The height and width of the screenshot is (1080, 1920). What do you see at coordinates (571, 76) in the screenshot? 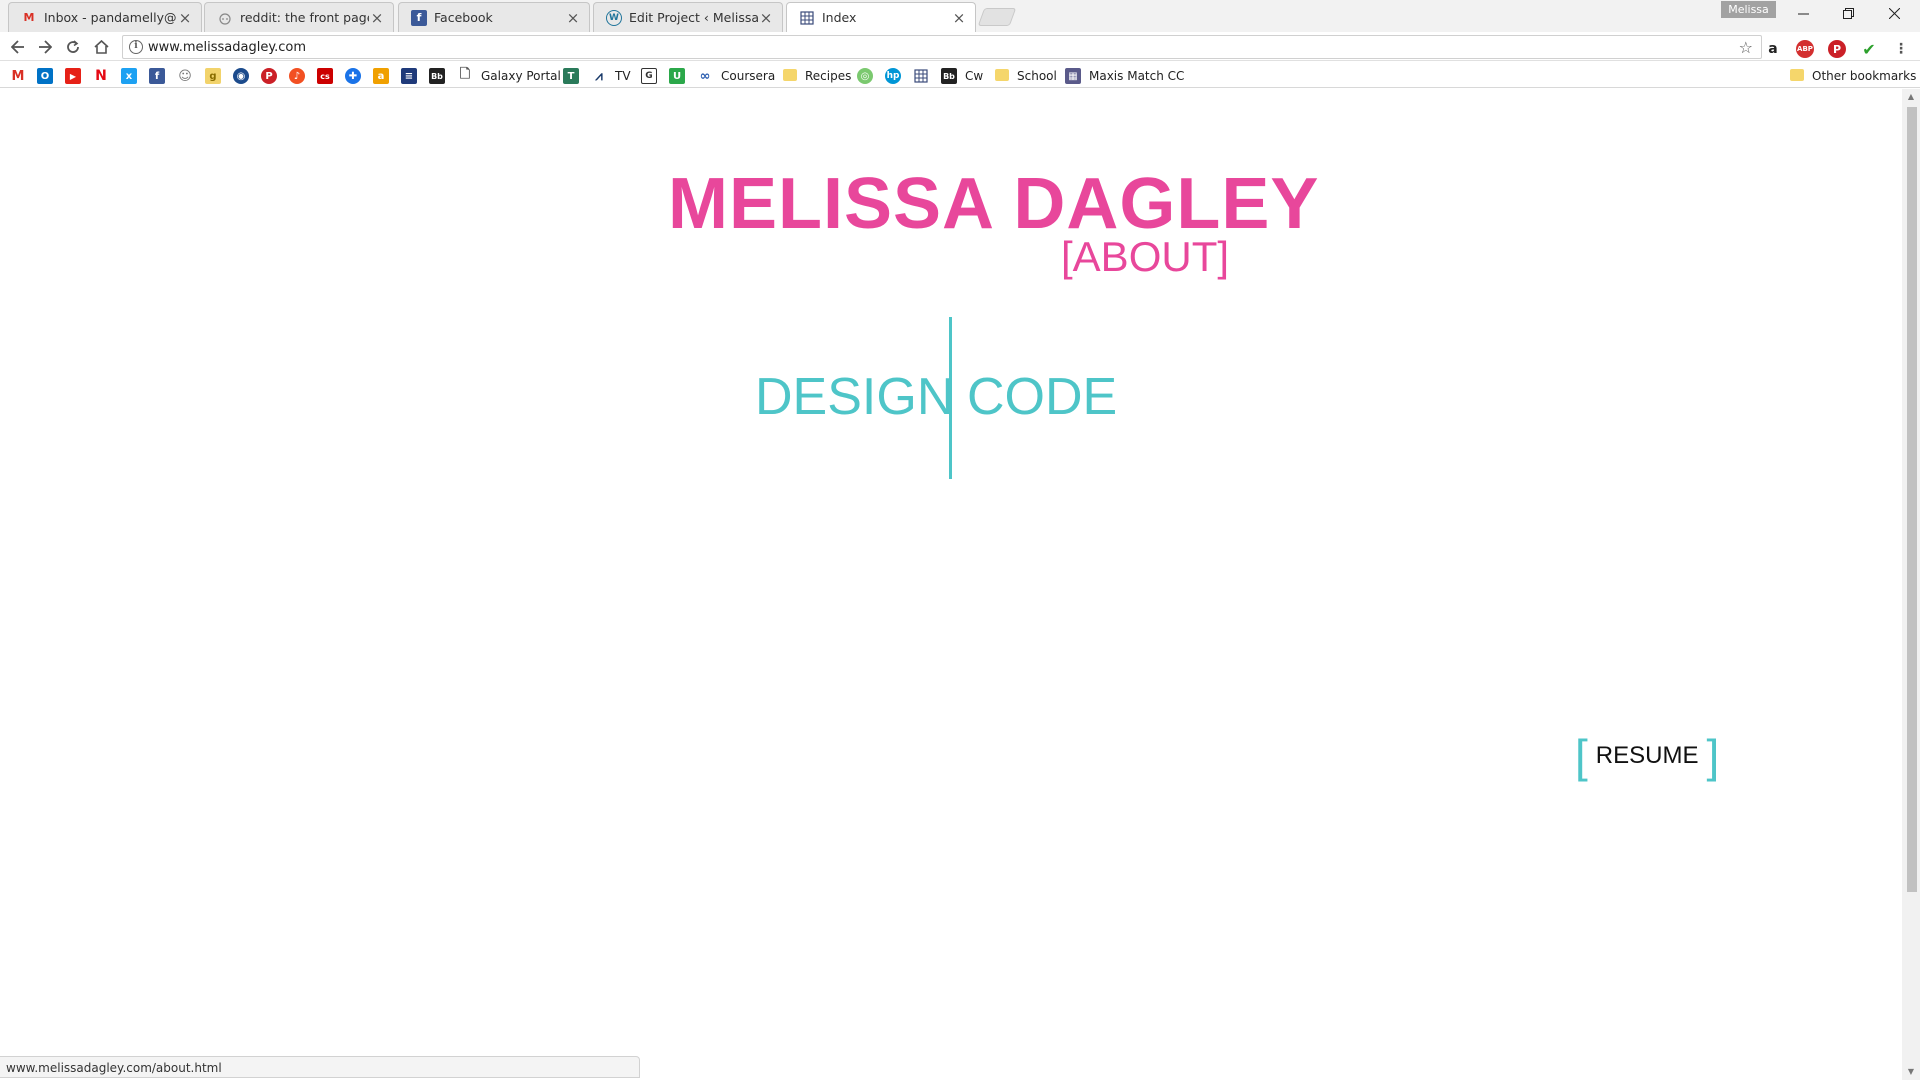
I see `tree-bookmark-icon: T` at bounding box center [571, 76].